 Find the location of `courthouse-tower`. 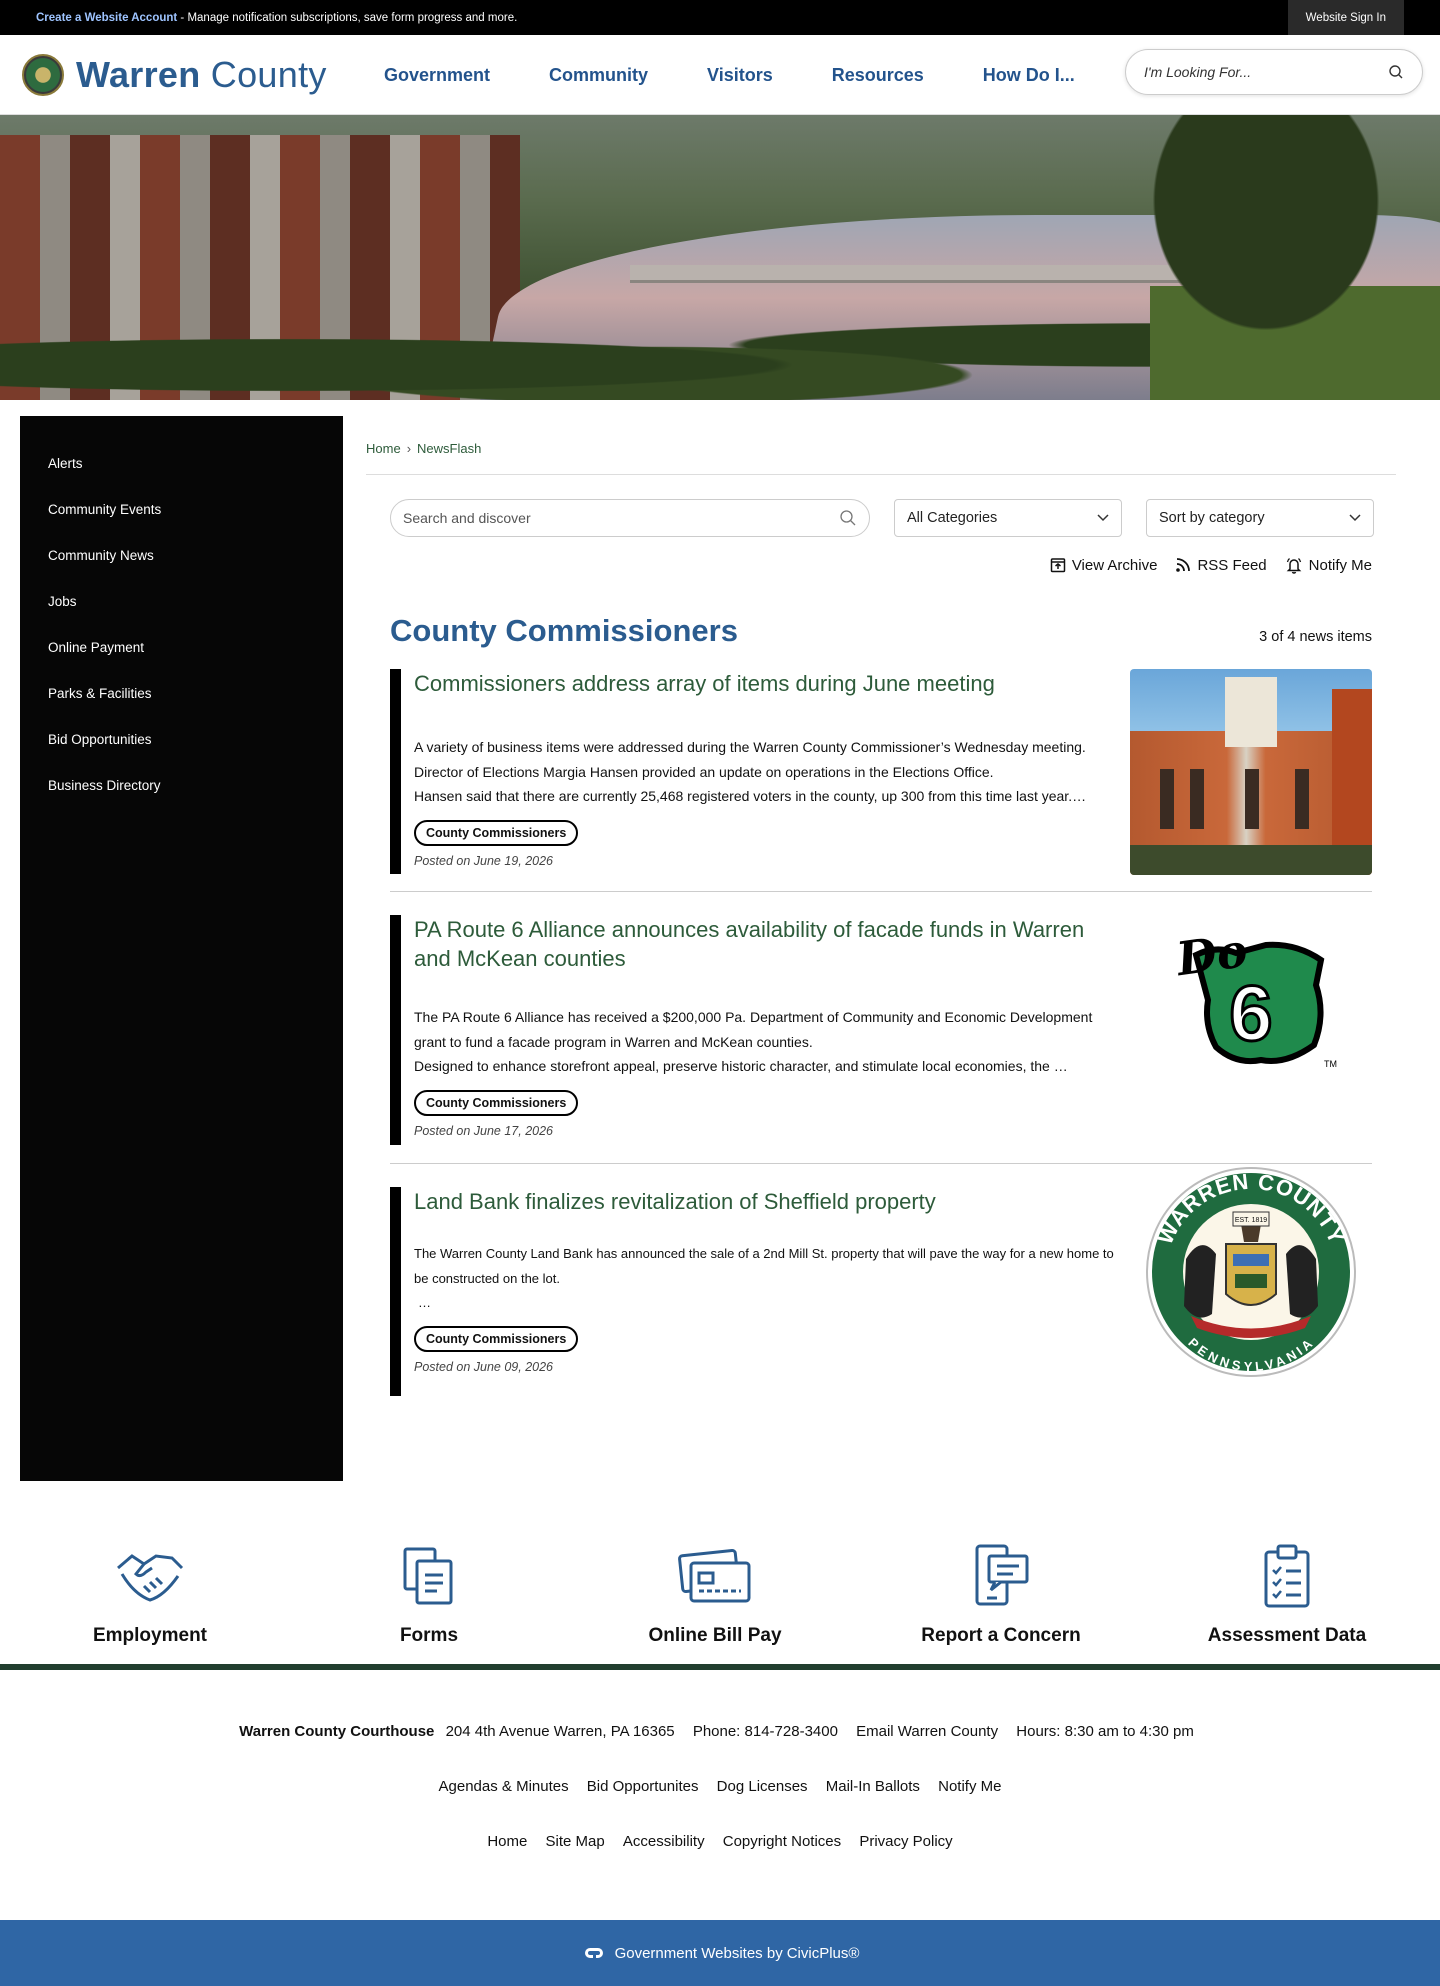

courthouse-tower is located at coordinates (1251, 712).